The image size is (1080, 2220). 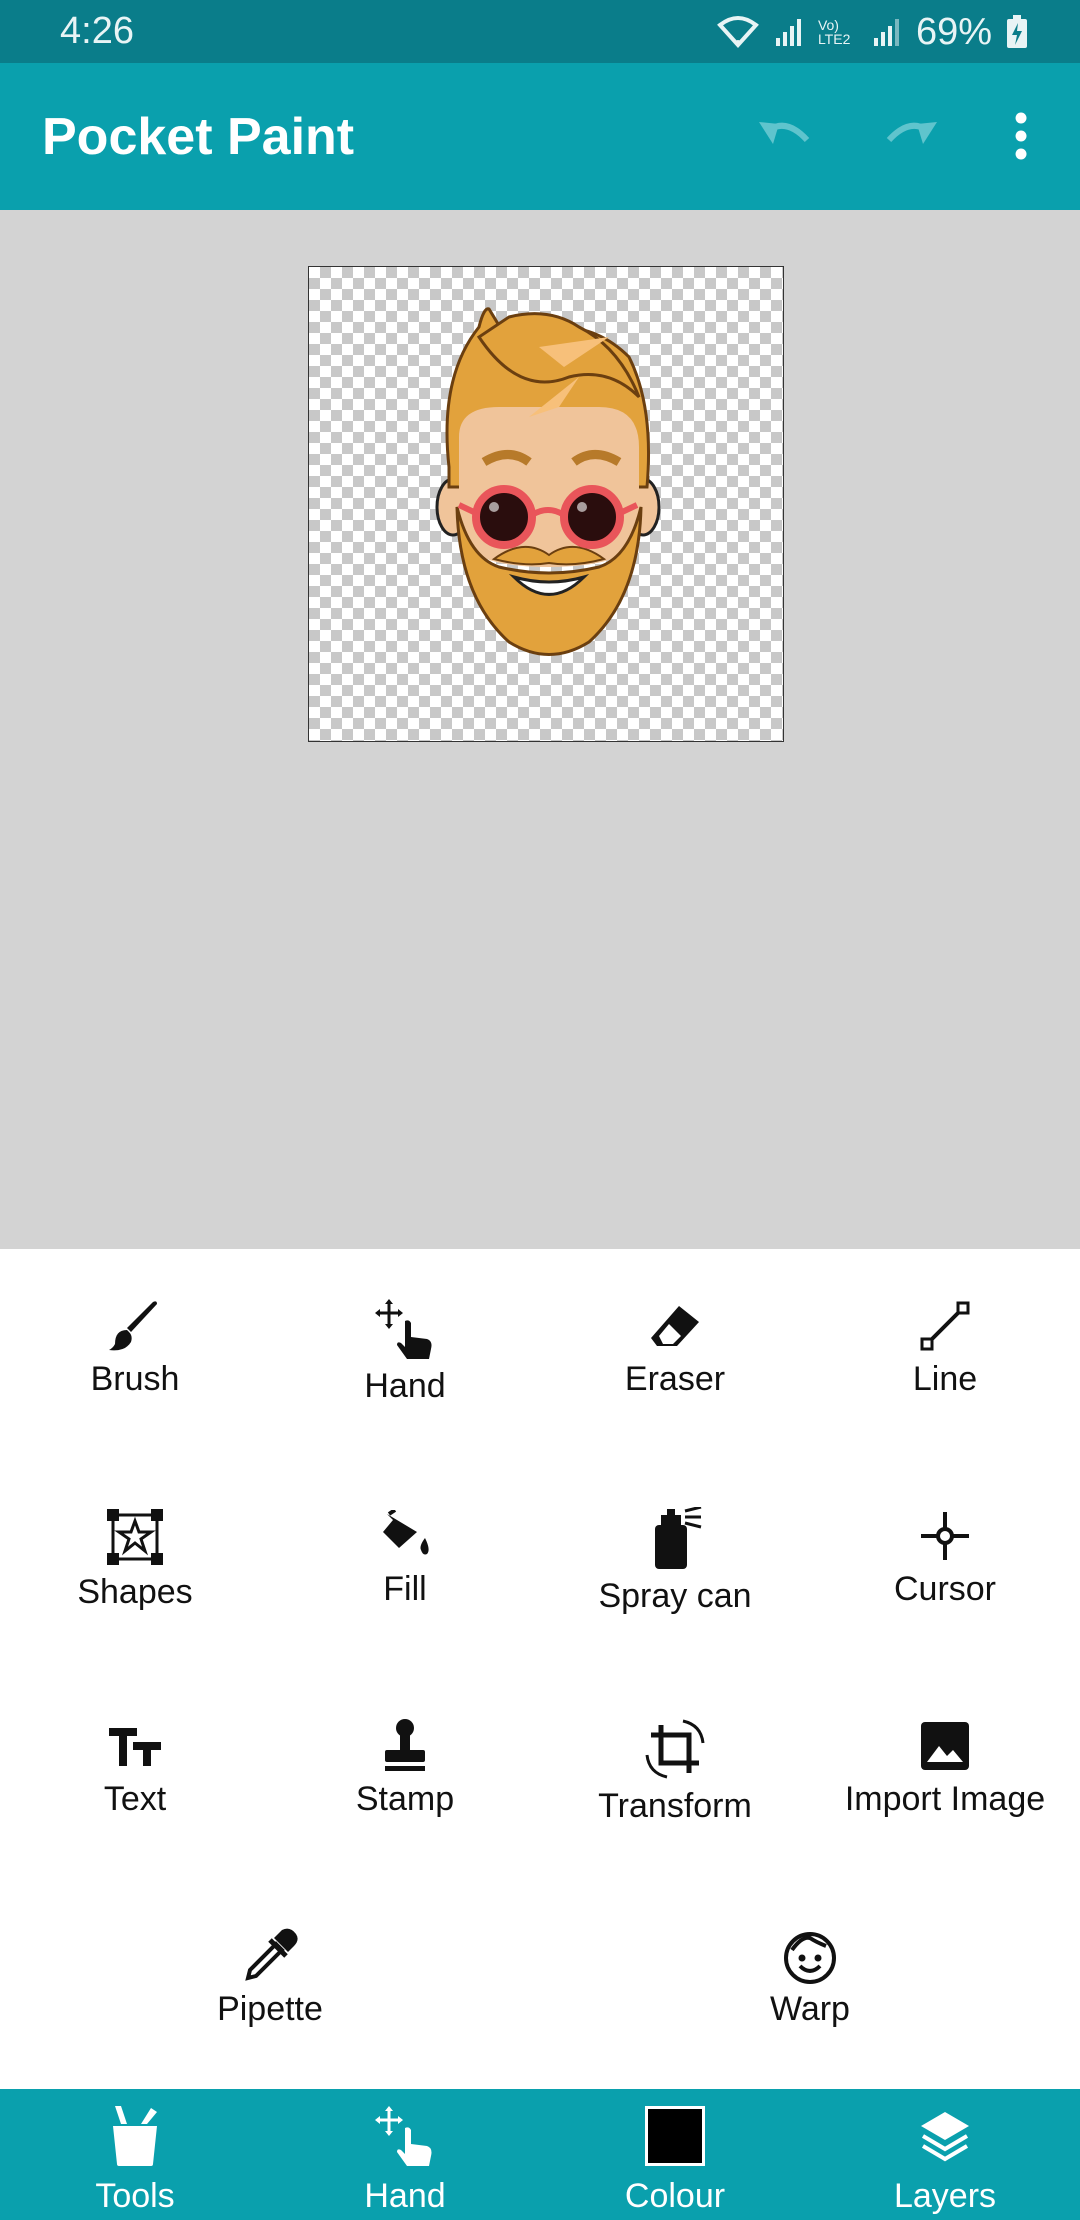 What do you see at coordinates (945, 1799) in the screenshot?
I see `tool-label: Import Image` at bounding box center [945, 1799].